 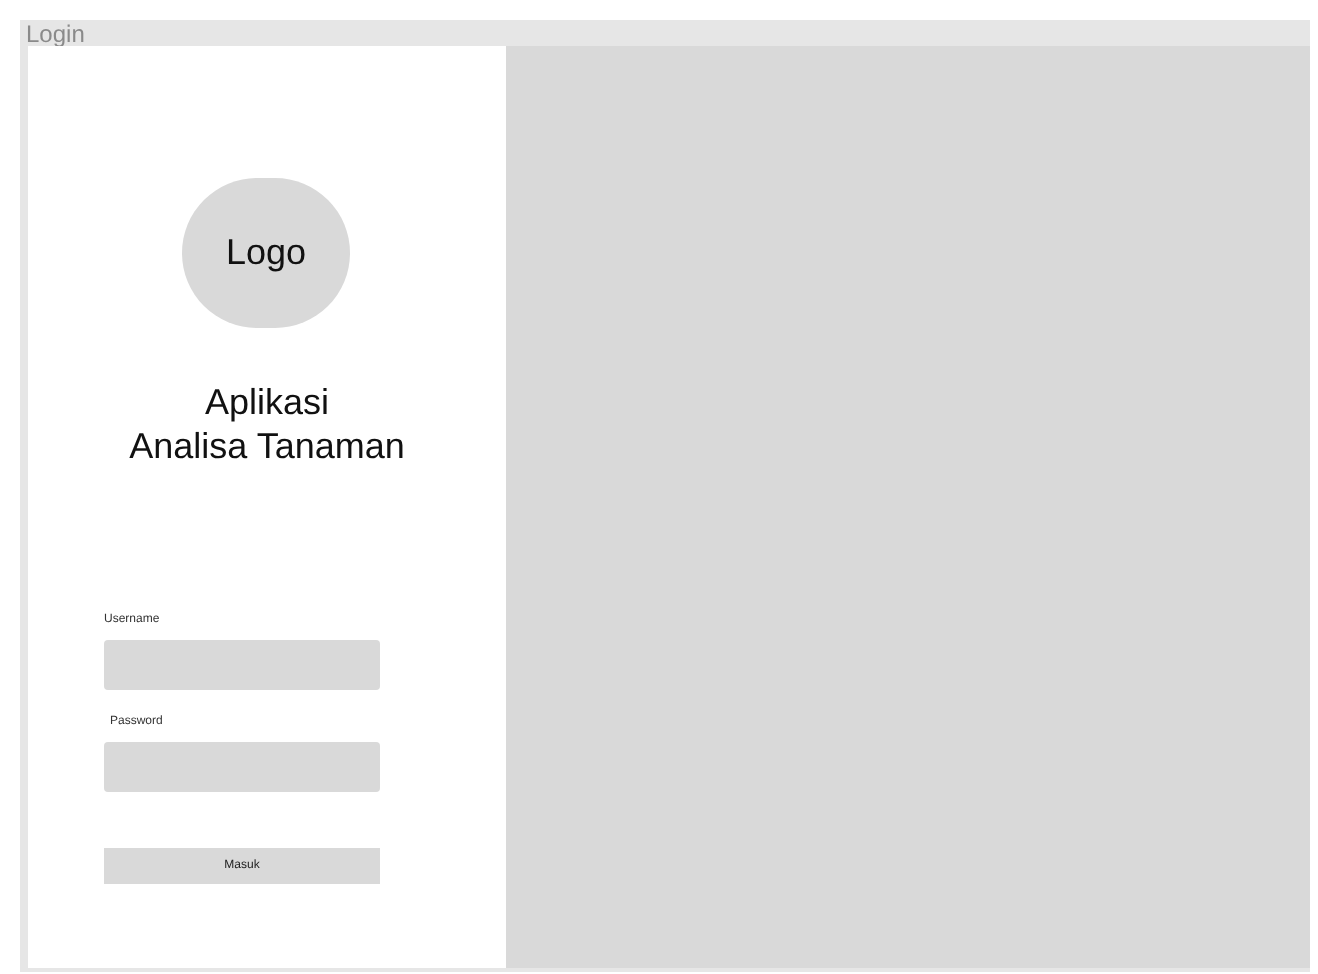 What do you see at coordinates (266, 253) in the screenshot?
I see `logo-label: Logo` at bounding box center [266, 253].